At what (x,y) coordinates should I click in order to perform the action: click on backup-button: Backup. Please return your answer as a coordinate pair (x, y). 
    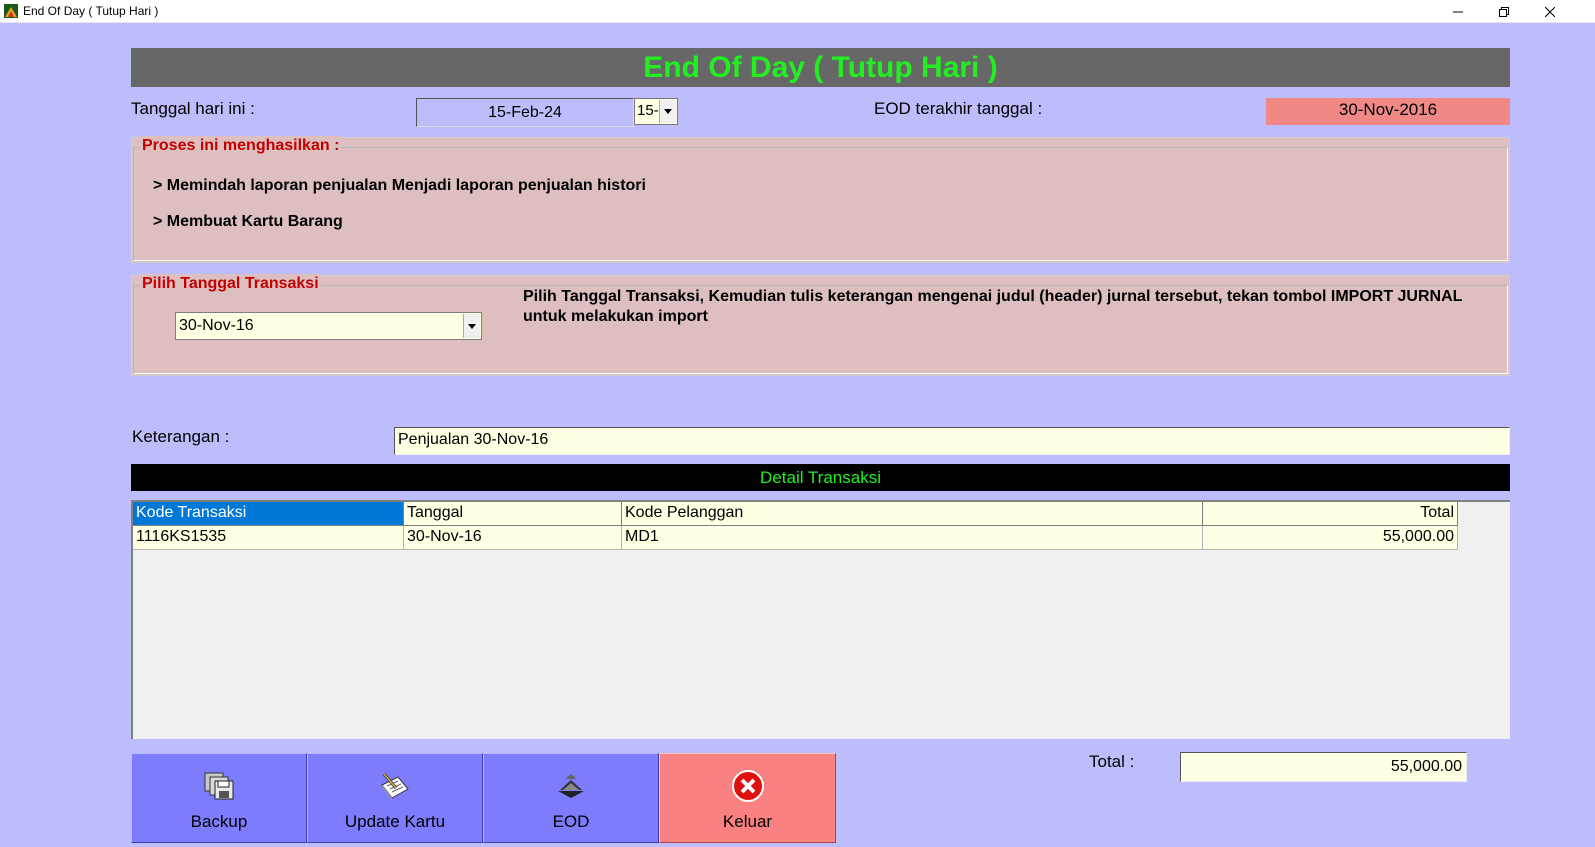
    Looking at the image, I should click on (219, 798).